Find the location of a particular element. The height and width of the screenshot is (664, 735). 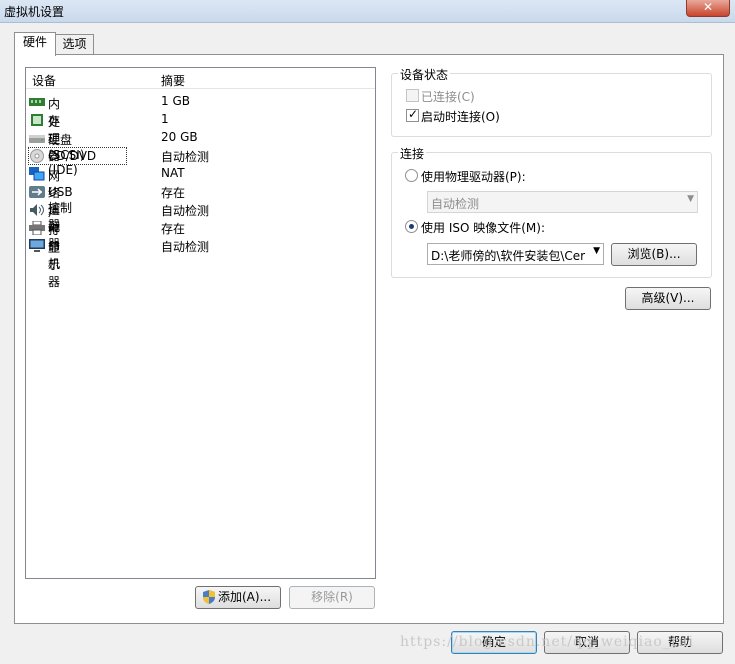

device-row-printer: 打印机 存在 is located at coordinates (201, 245).